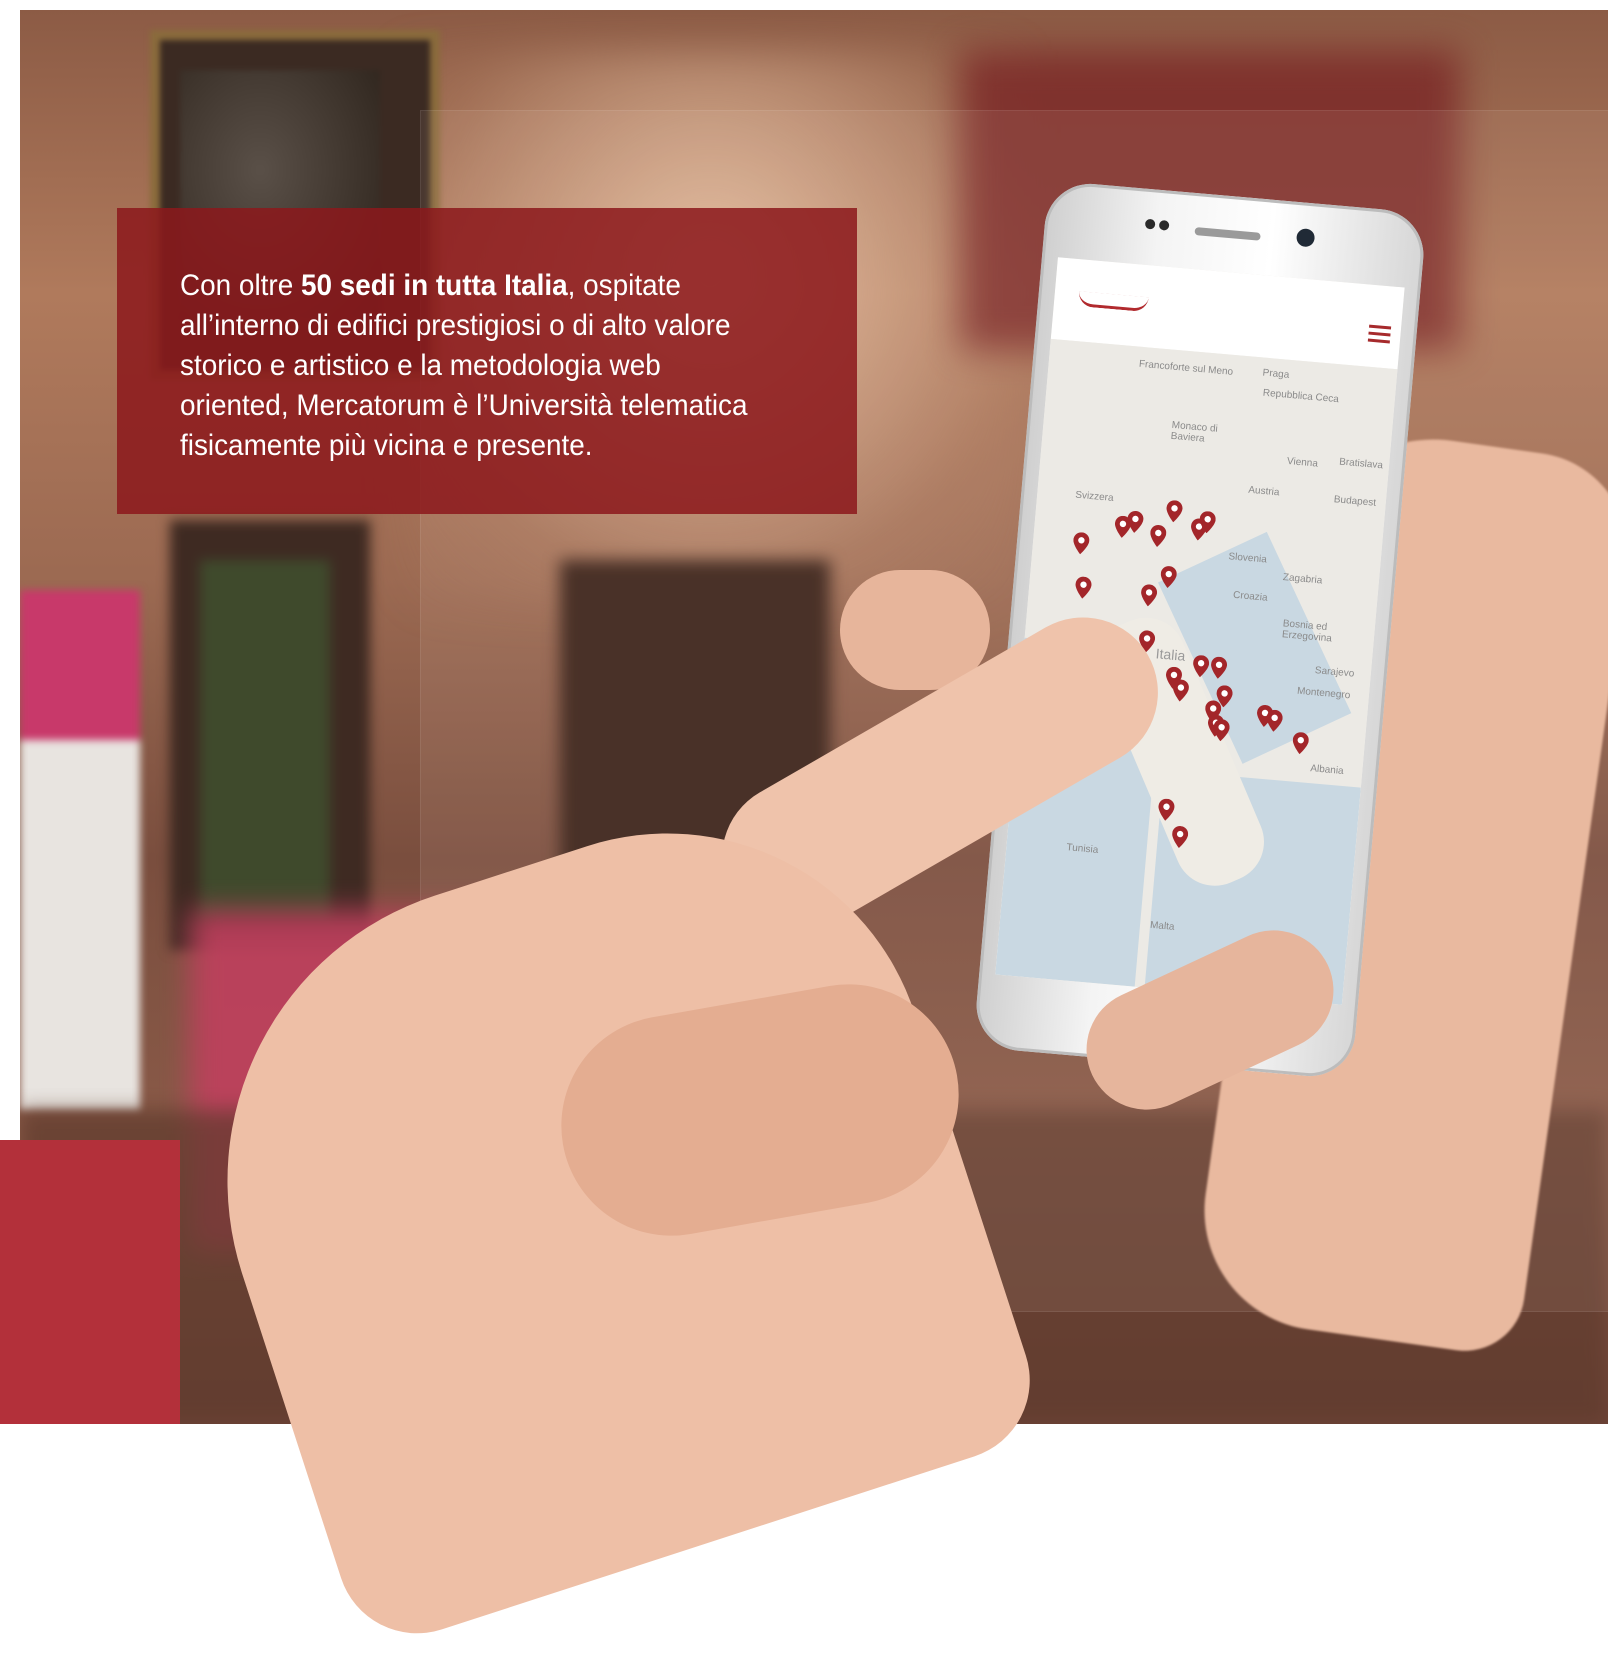 The image size is (1608, 1654). Describe the element at coordinates (1194, 432) in the screenshot. I see `map-label: Monaco di Baviera` at that location.